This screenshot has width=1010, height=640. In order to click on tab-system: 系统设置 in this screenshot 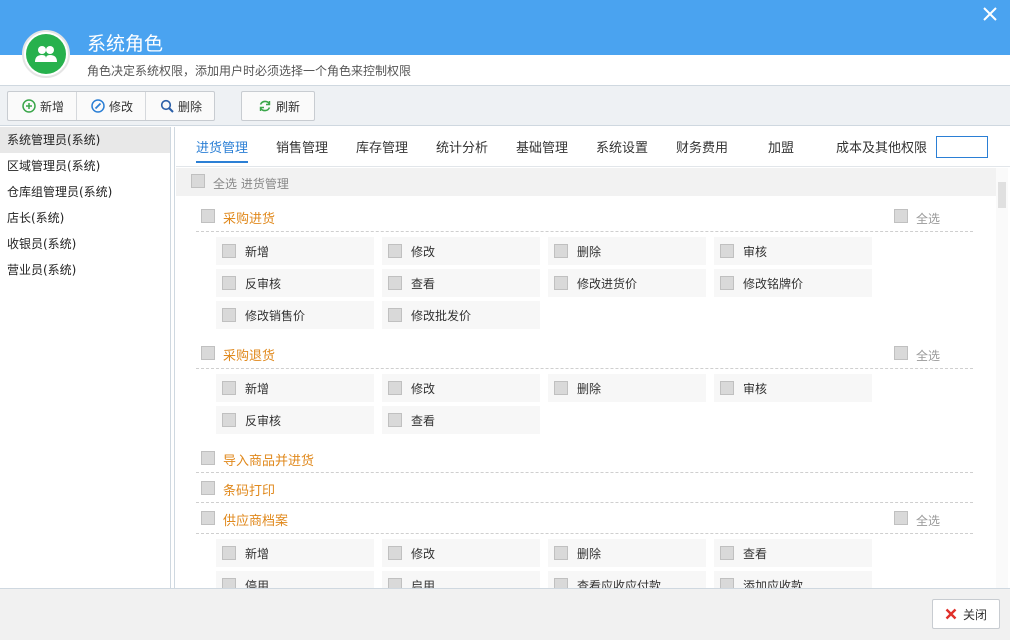, I will do `click(622, 150)`.